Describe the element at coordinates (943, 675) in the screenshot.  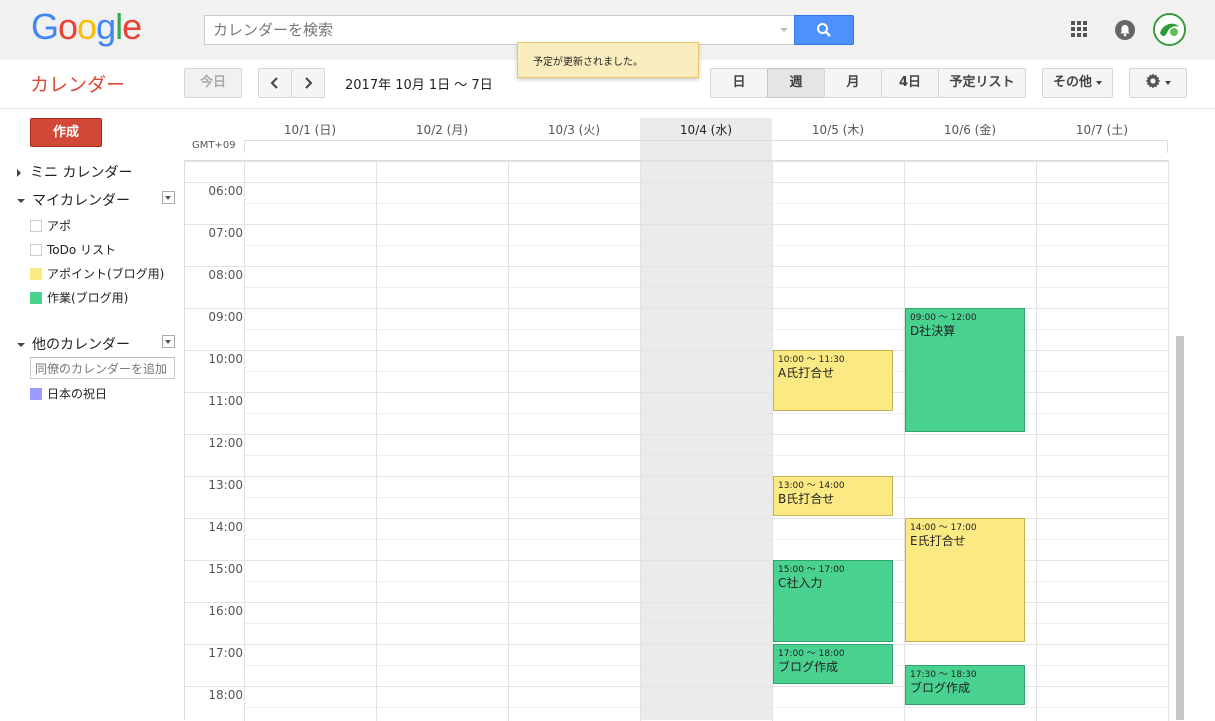
I see `event-time: 17:30 ～ 18:30` at that location.